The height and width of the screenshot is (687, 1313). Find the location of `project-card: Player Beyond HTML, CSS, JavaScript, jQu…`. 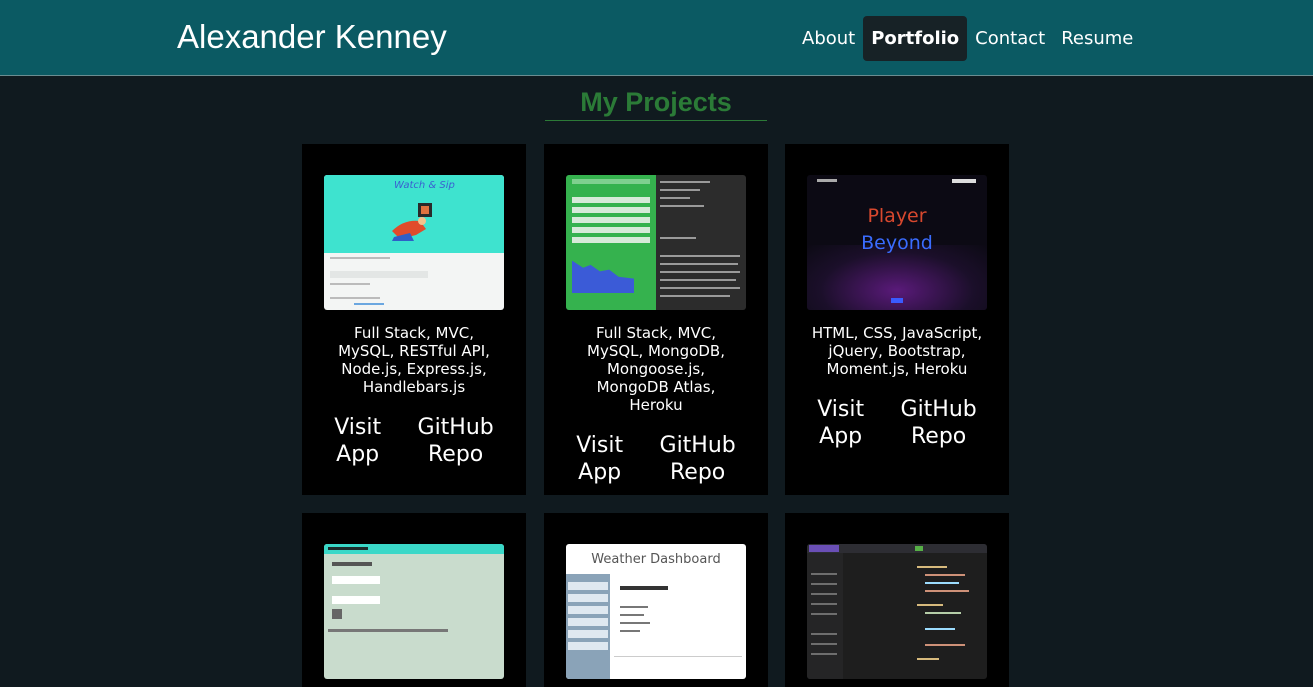

project-card: Player Beyond HTML, CSS, JavaScript, jQu… is located at coordinates (897, 319).